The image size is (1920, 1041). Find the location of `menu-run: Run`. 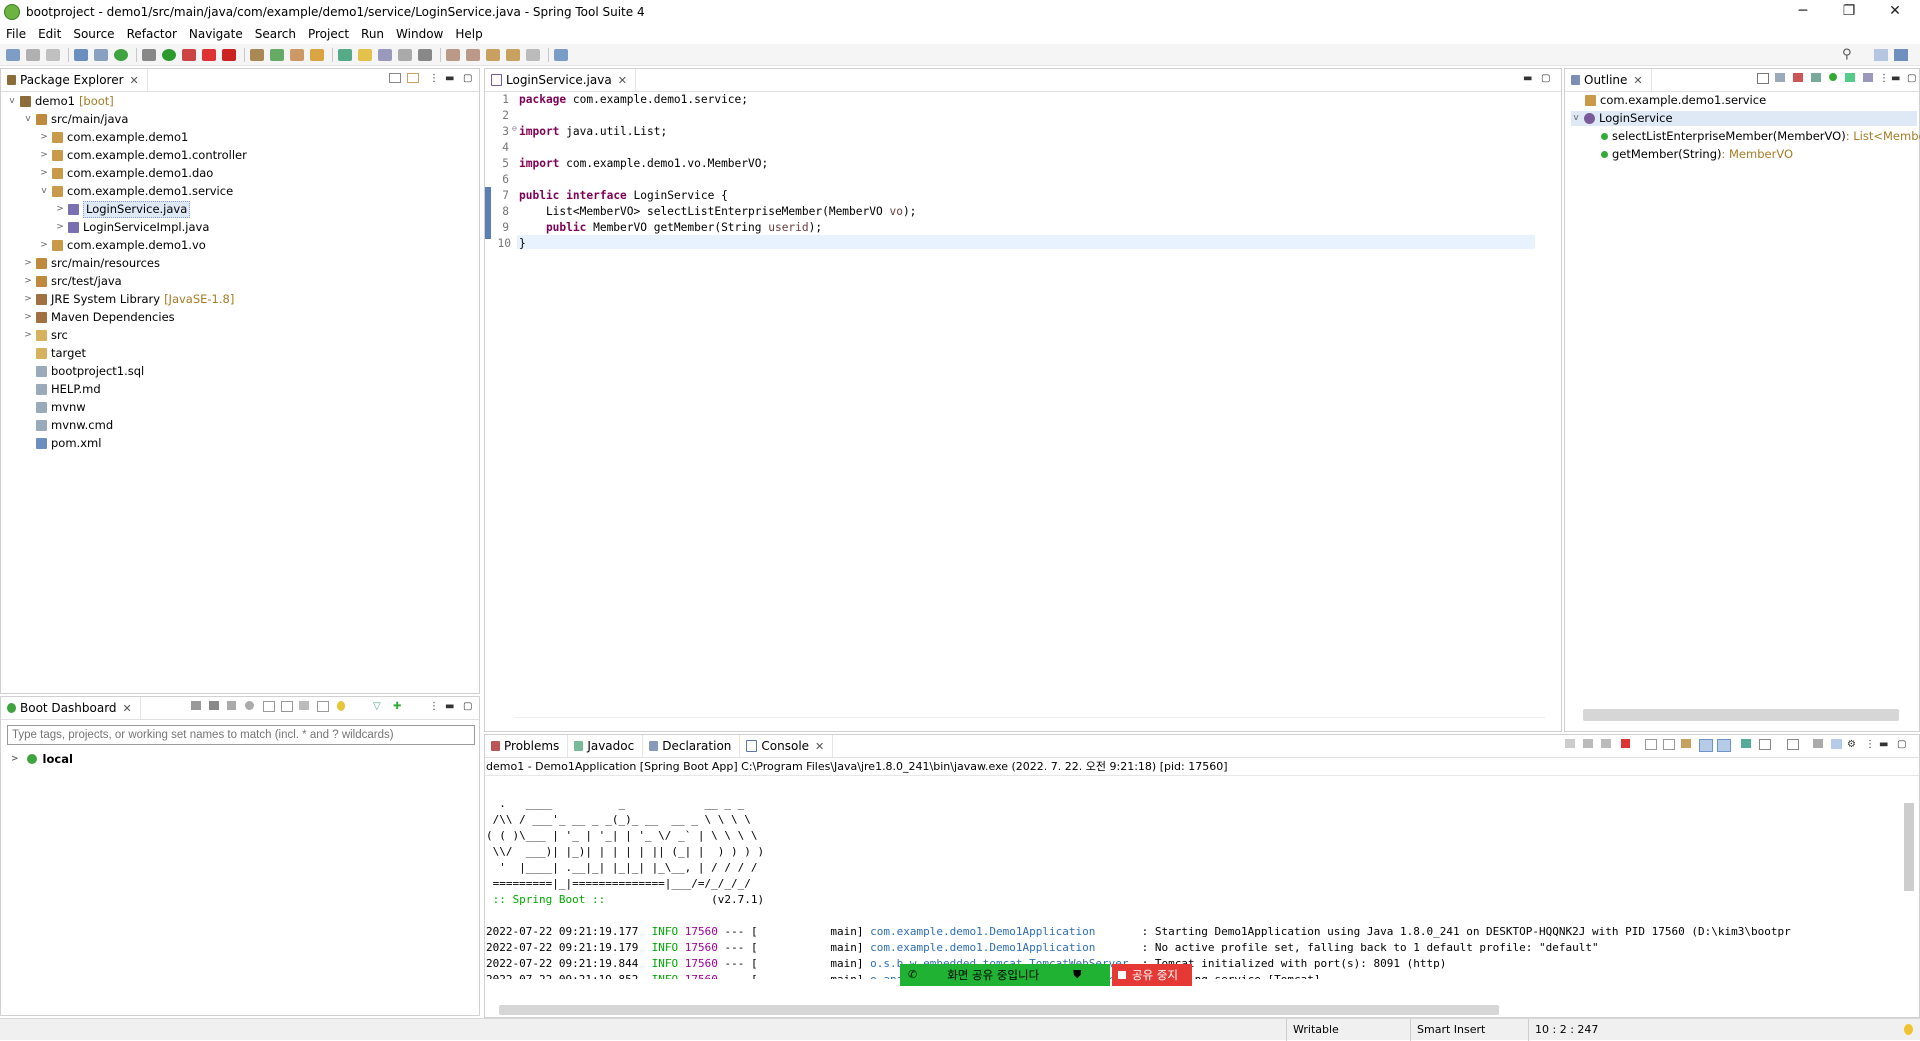

menu-run: Run is located at coordinates (372, 34).